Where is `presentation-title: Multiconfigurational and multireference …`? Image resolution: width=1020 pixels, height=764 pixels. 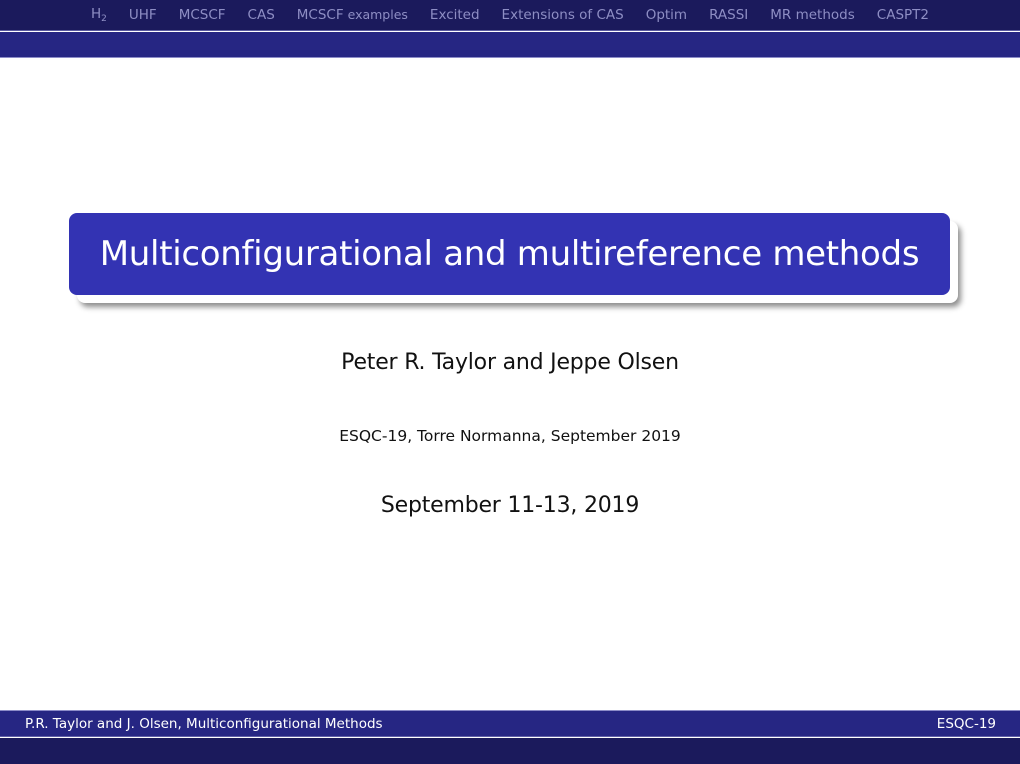
presentation-title: Multiconfigurational and multireference … is located at coordinates (509, 254).